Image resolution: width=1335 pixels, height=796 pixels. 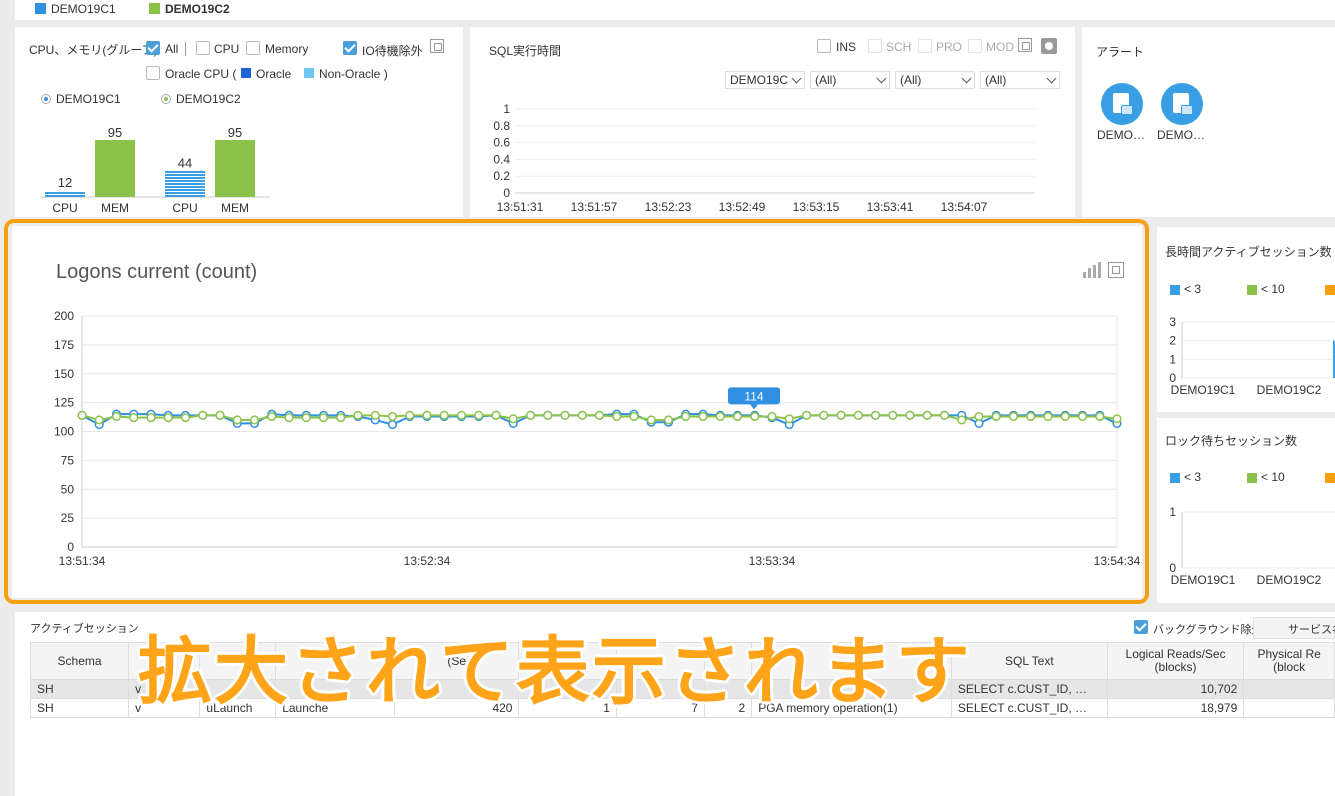 What do you see at coordinates (850, 80) in the screenshot?
I see `schema-filter-select: (All)` at bounding box center [850, 80].